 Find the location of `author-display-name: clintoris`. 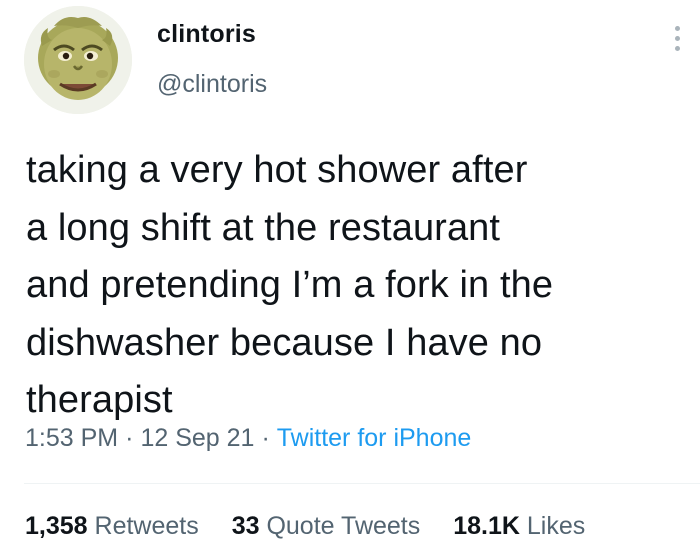

author-display-name: clintoris is located at coordinates (206, 34).